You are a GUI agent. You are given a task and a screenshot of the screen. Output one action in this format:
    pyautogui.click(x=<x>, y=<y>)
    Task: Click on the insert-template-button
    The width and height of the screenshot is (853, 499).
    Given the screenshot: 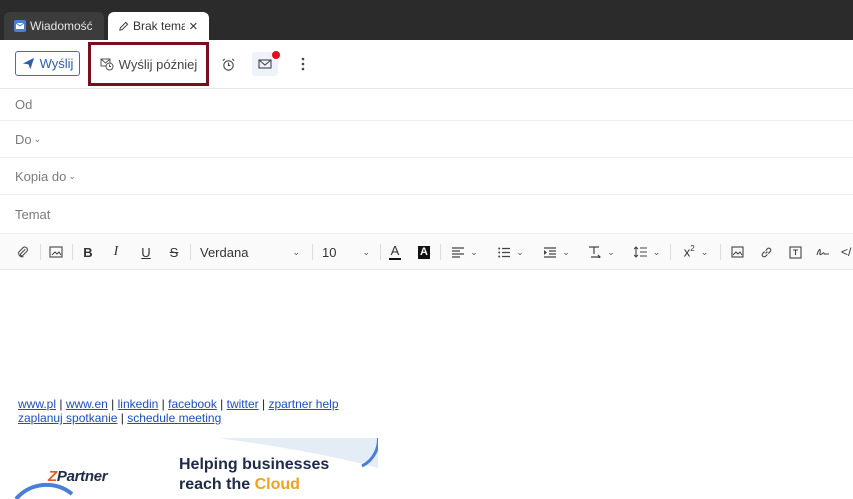 What is the action you would take?
    pyautogui.click(x=795, y=252)
    